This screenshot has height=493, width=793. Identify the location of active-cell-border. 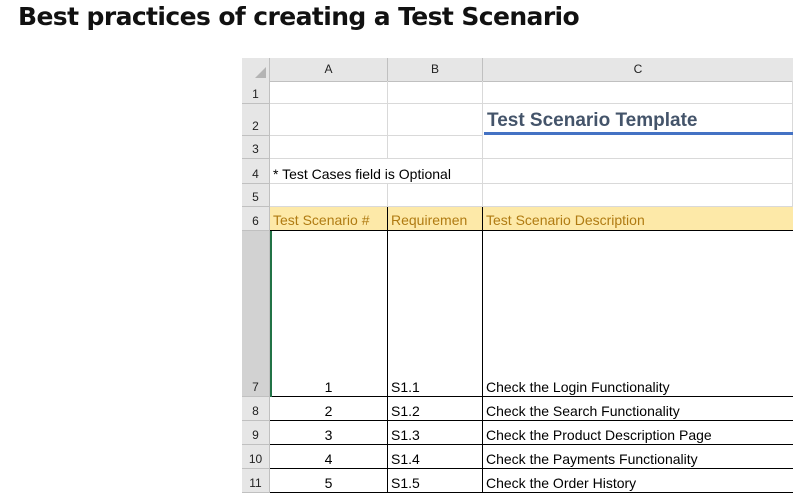
(271, 314).